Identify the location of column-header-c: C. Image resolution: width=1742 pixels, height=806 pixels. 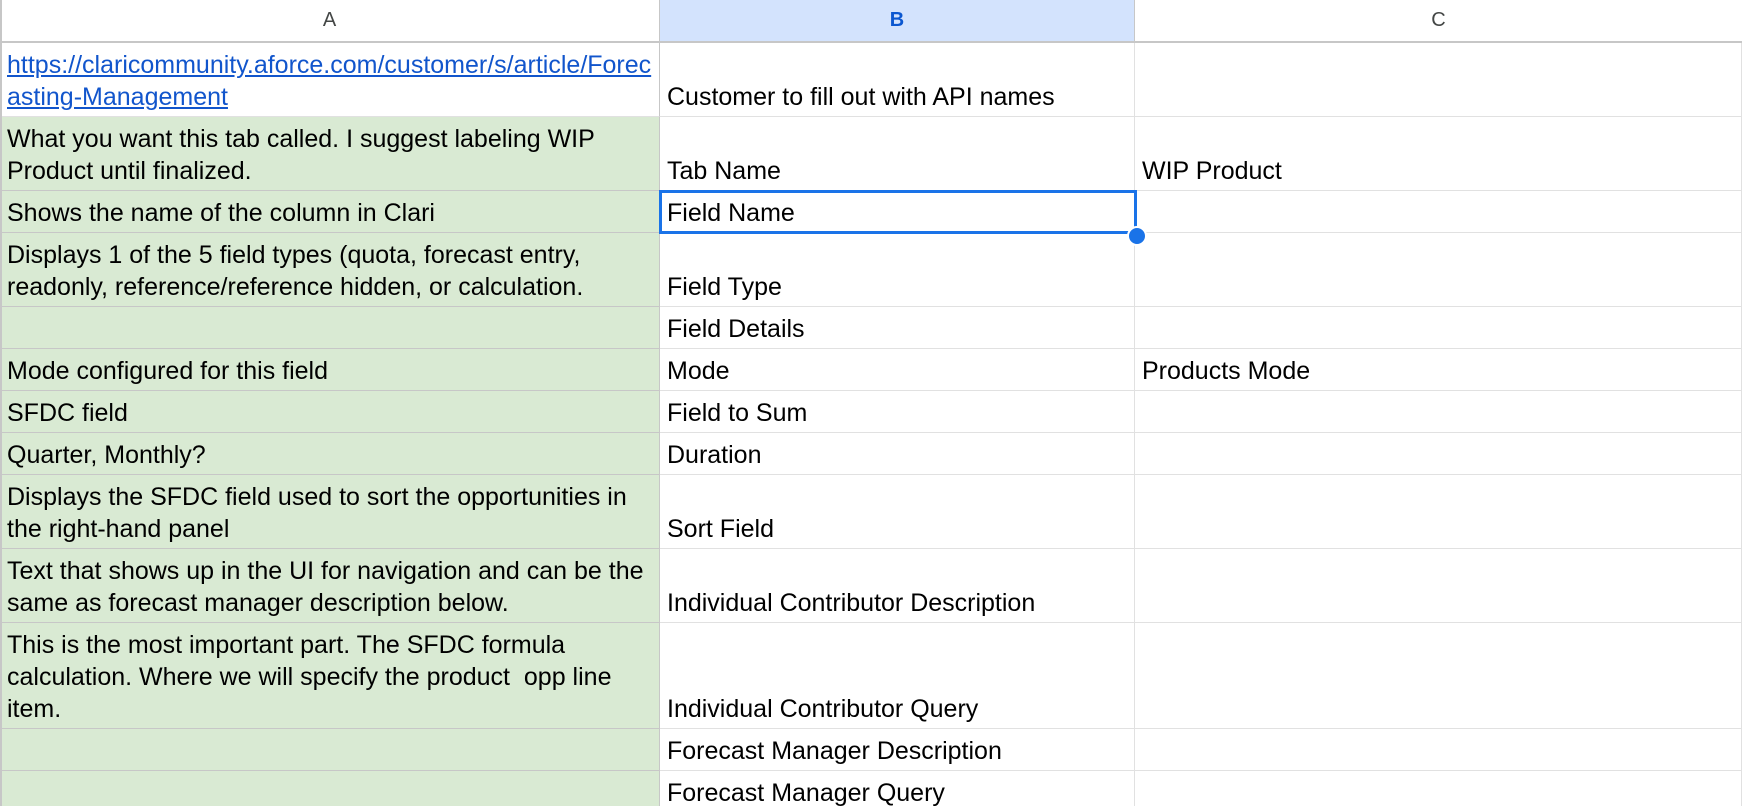
(1438, 21).